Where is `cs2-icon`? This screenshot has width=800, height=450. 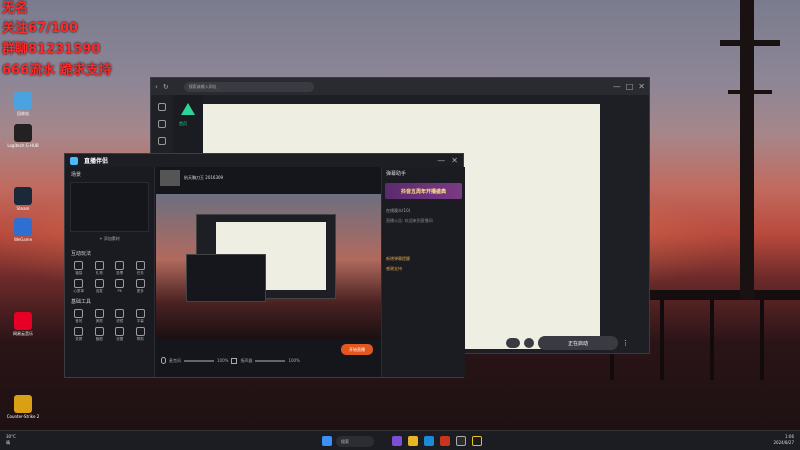 cs2-icon is located at coordinates (23, 404).